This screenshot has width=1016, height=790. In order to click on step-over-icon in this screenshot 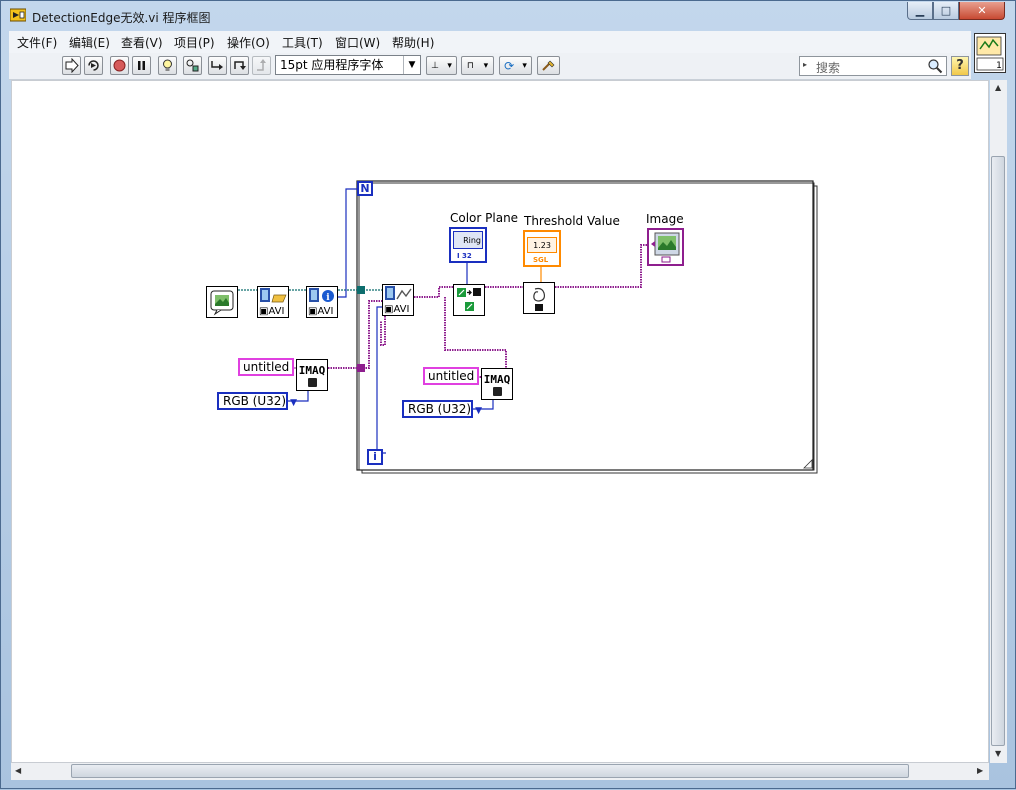, I will do `click(239, 65)`.